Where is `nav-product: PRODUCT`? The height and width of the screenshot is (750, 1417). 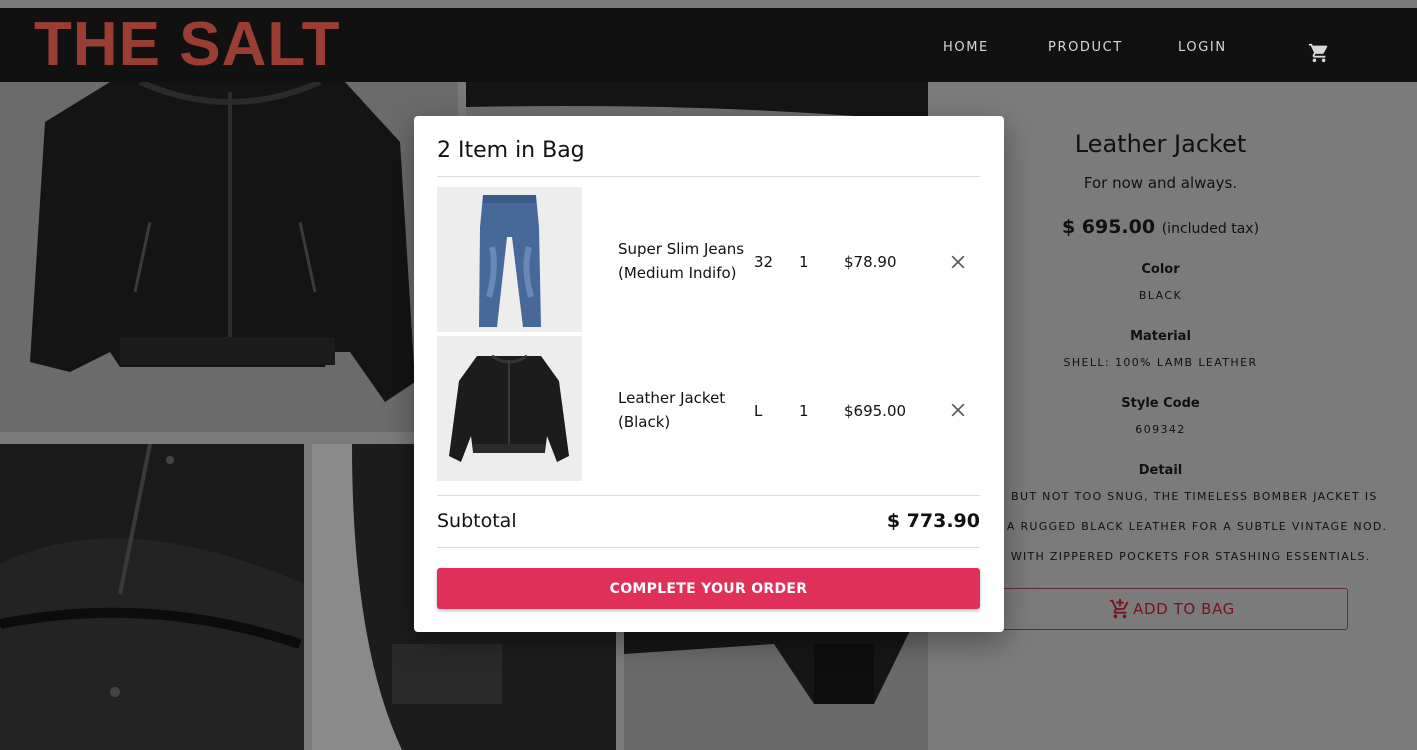
nav-product: PRODUCT is located at coordinates (1085, 47).